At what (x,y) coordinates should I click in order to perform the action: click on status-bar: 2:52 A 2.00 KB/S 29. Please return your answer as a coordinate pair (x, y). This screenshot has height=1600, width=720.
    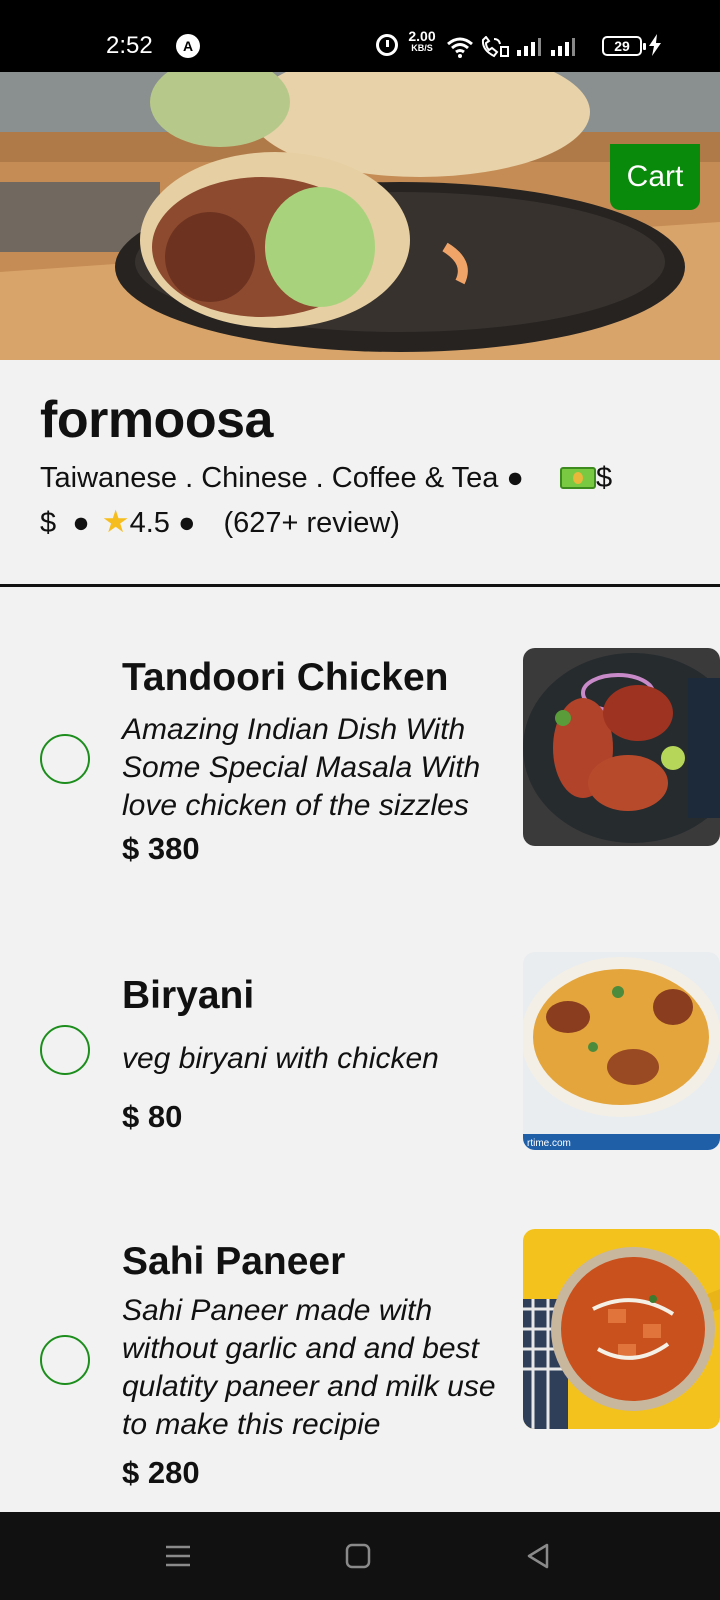
    Looking at the image, I should click on (360, 36).